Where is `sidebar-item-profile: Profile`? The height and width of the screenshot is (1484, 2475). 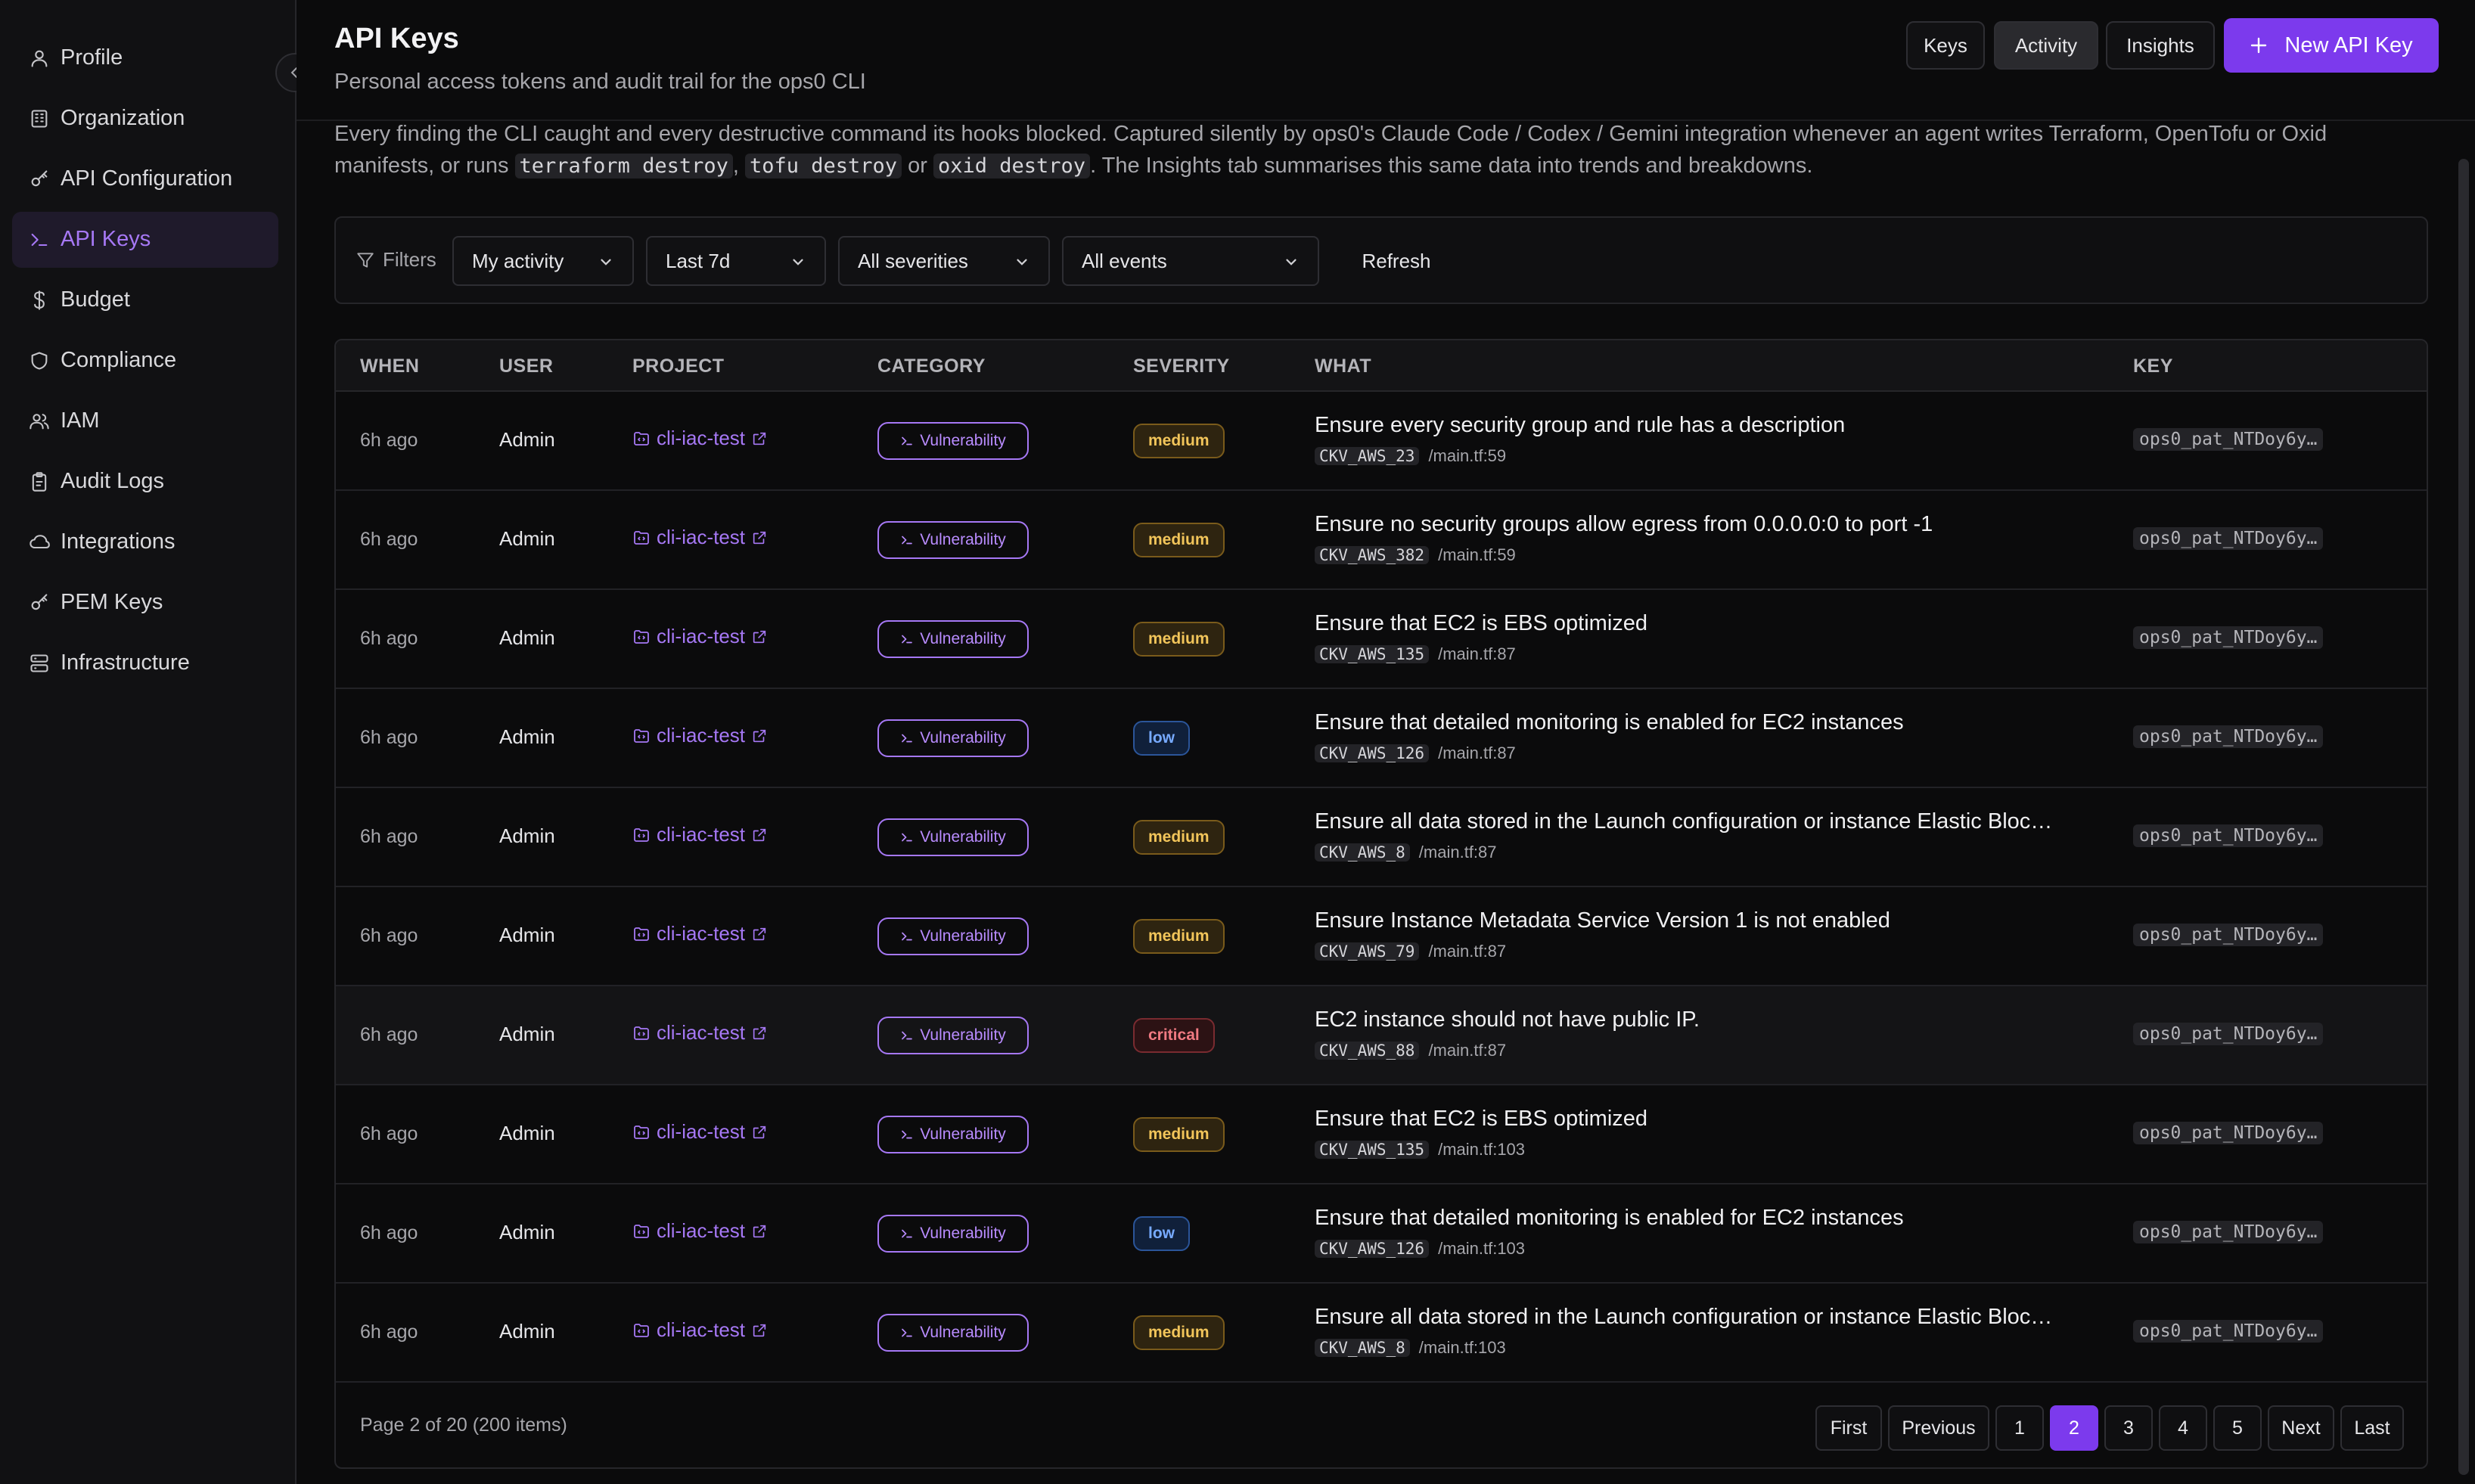 sidebar-item-profile: Profile is located at coordinates (145, 58).